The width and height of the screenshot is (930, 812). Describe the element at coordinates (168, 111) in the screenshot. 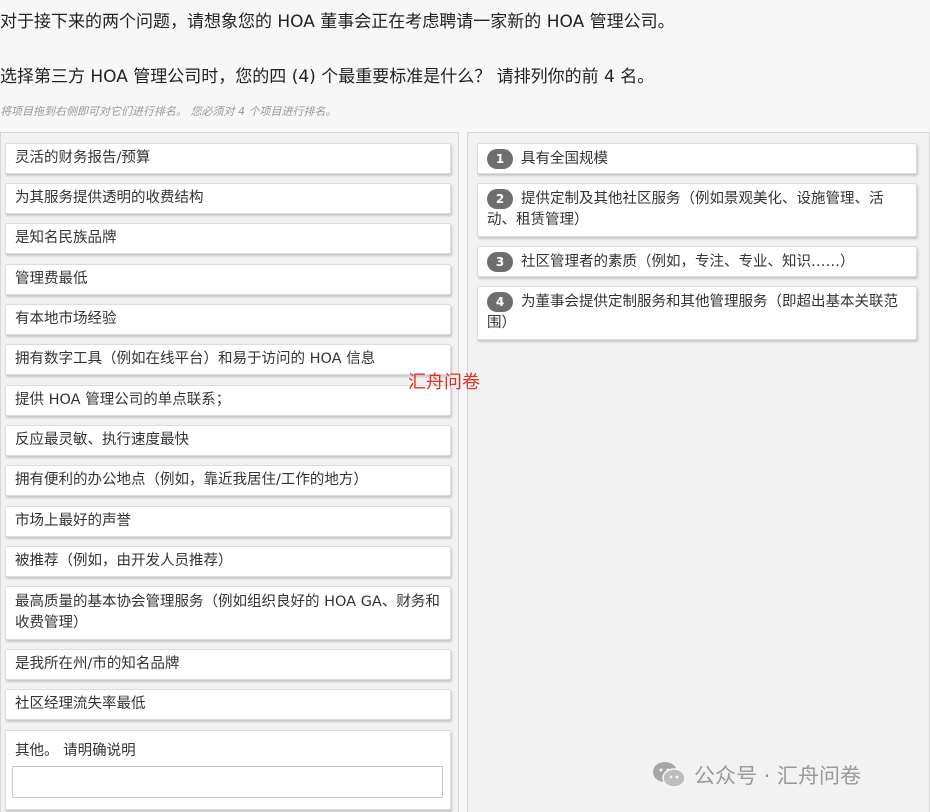

I see `instruction-text: 将项目拖到右侧即可对它们进行排名。 您必须对 4 个项目进行排名。` at that location.